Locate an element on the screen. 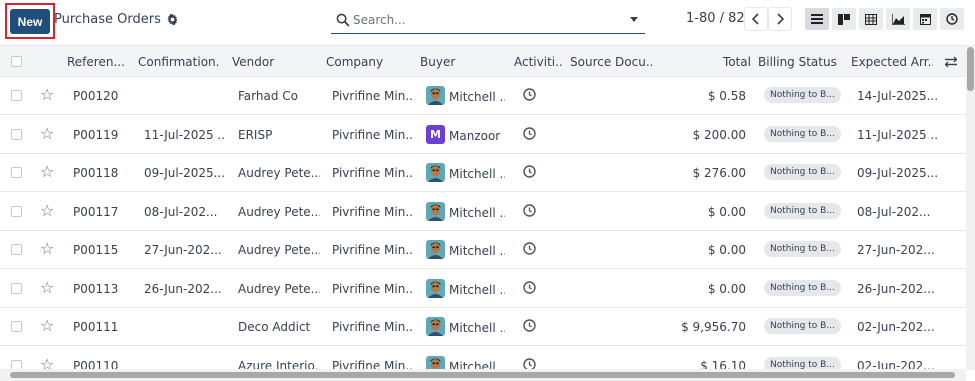  vendor-cell: Farhad Co is located at coordinates (268, 96).